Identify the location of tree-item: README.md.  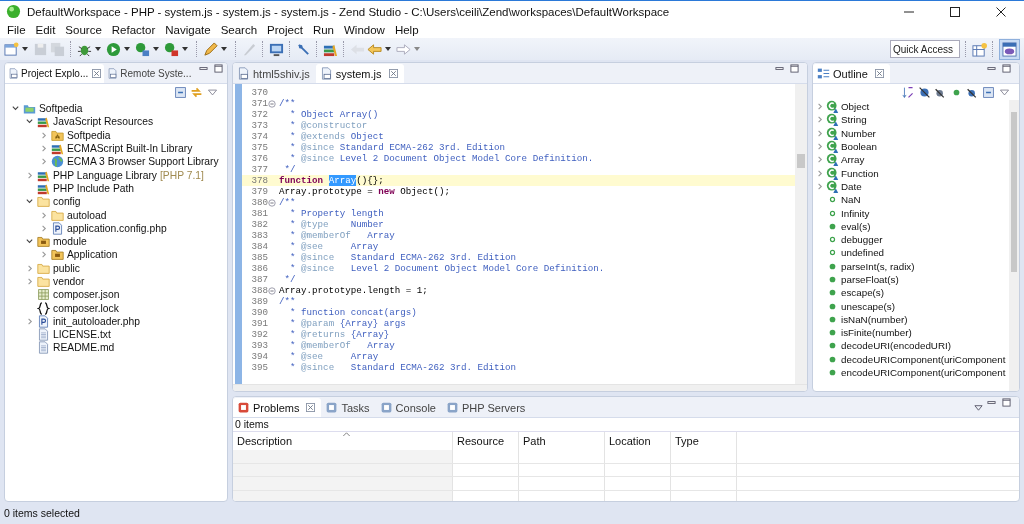
(84, 348).